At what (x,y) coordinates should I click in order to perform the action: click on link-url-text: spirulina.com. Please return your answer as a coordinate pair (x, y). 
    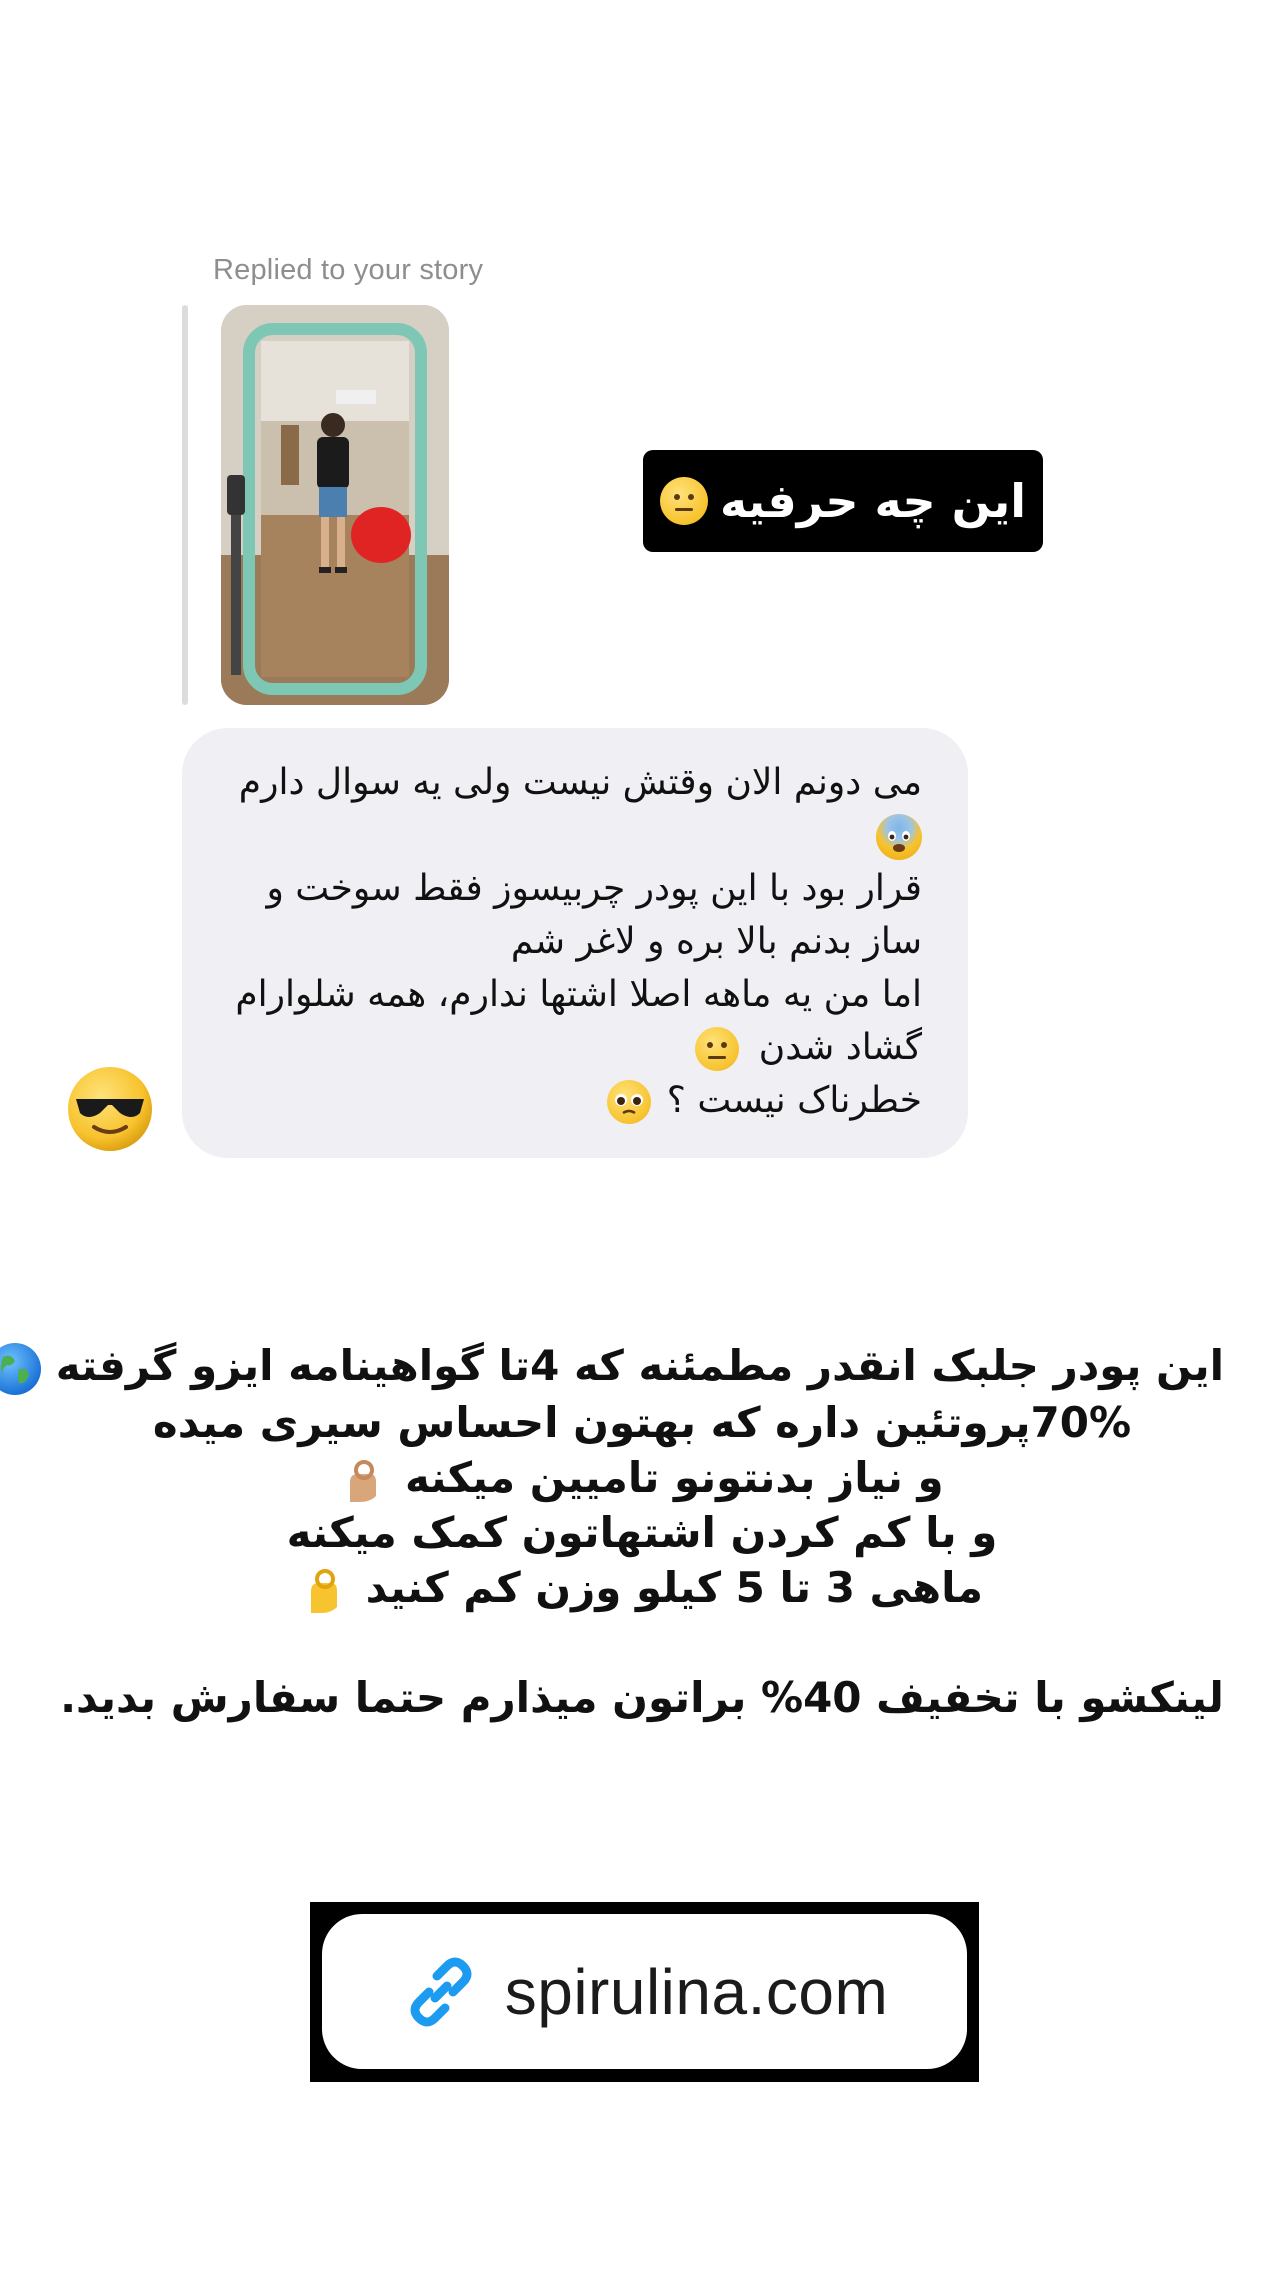
    Looking at the image, I should click on (696, 1991).